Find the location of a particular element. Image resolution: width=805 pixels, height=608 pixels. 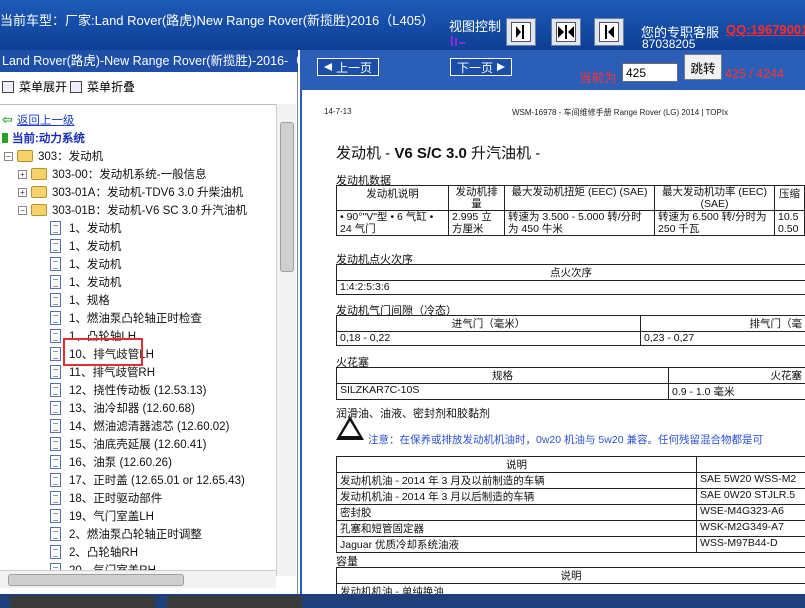

menu-expand-label: 菜单展开 is located at coordinates (43, 87).